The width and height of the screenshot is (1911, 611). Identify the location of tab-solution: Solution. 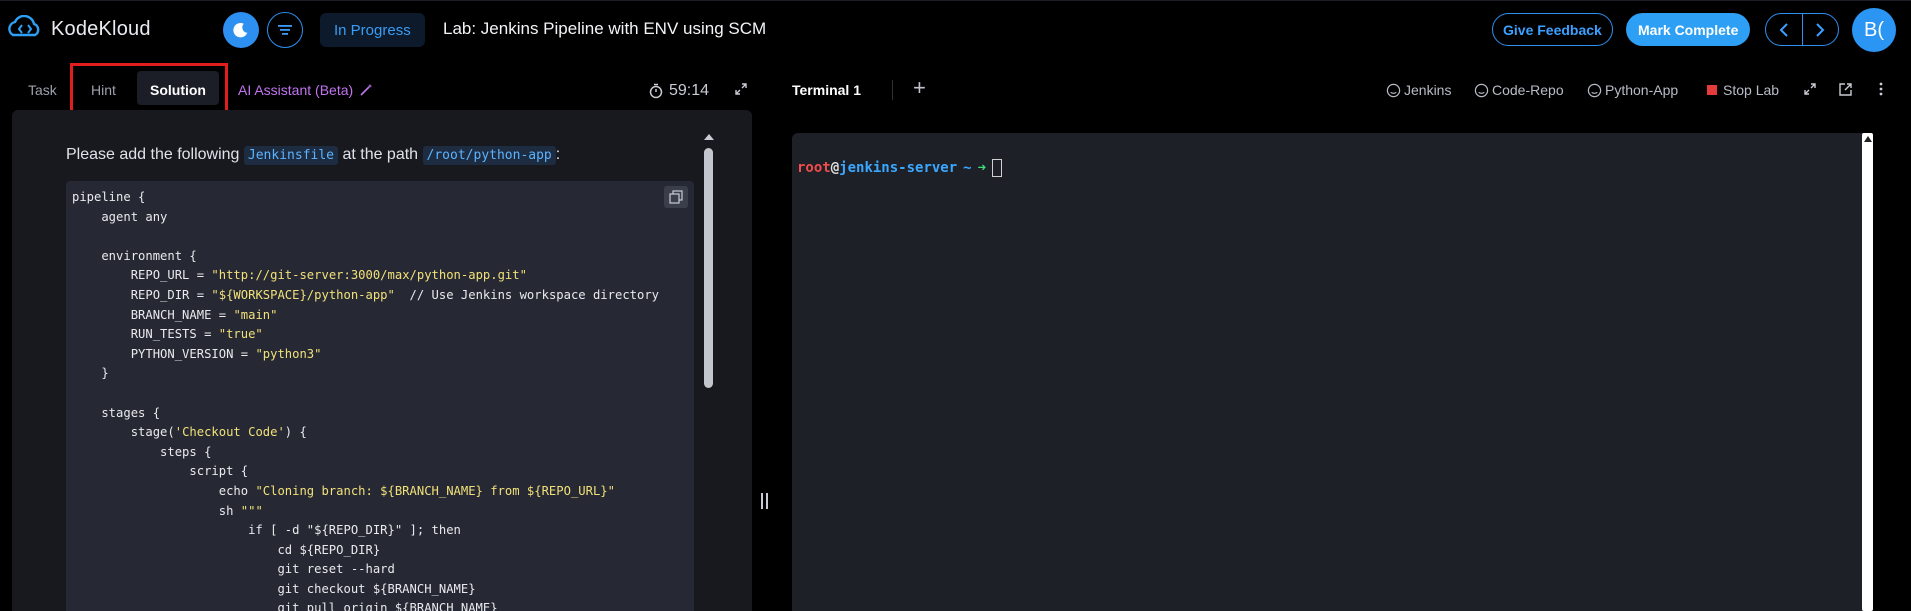
(178, 90).